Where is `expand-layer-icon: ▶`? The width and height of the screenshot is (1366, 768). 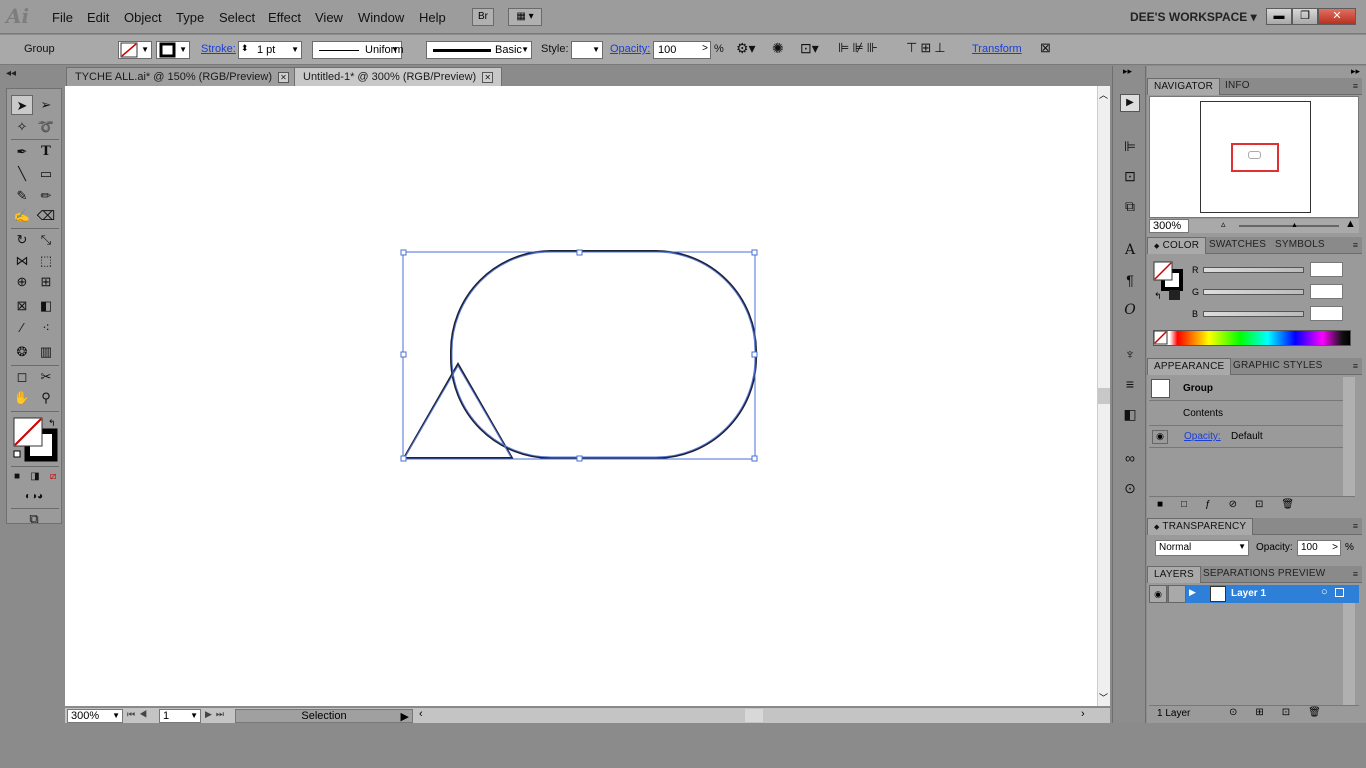
expand-layer-icon: ▶ is located at coordinates (1192, 592).